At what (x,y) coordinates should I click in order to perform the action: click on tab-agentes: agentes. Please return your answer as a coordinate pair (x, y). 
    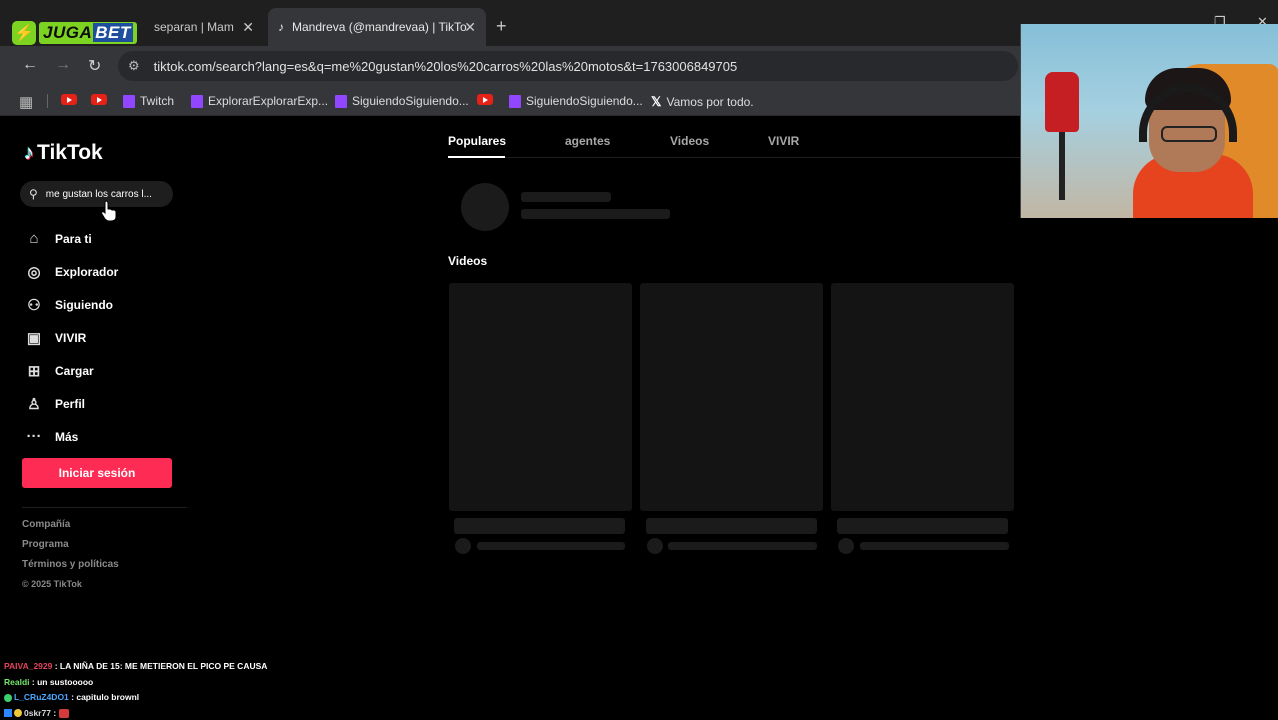
    Looking at the image, I should click on (587, 141).